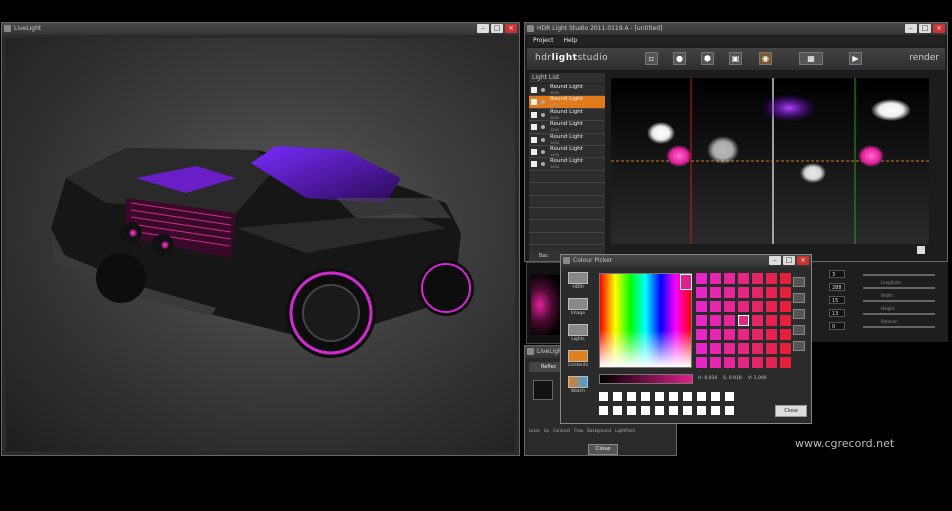  Describe the element at coordinates (921, 250) in the screenshot. I see `canvas-checkbox` at that location.